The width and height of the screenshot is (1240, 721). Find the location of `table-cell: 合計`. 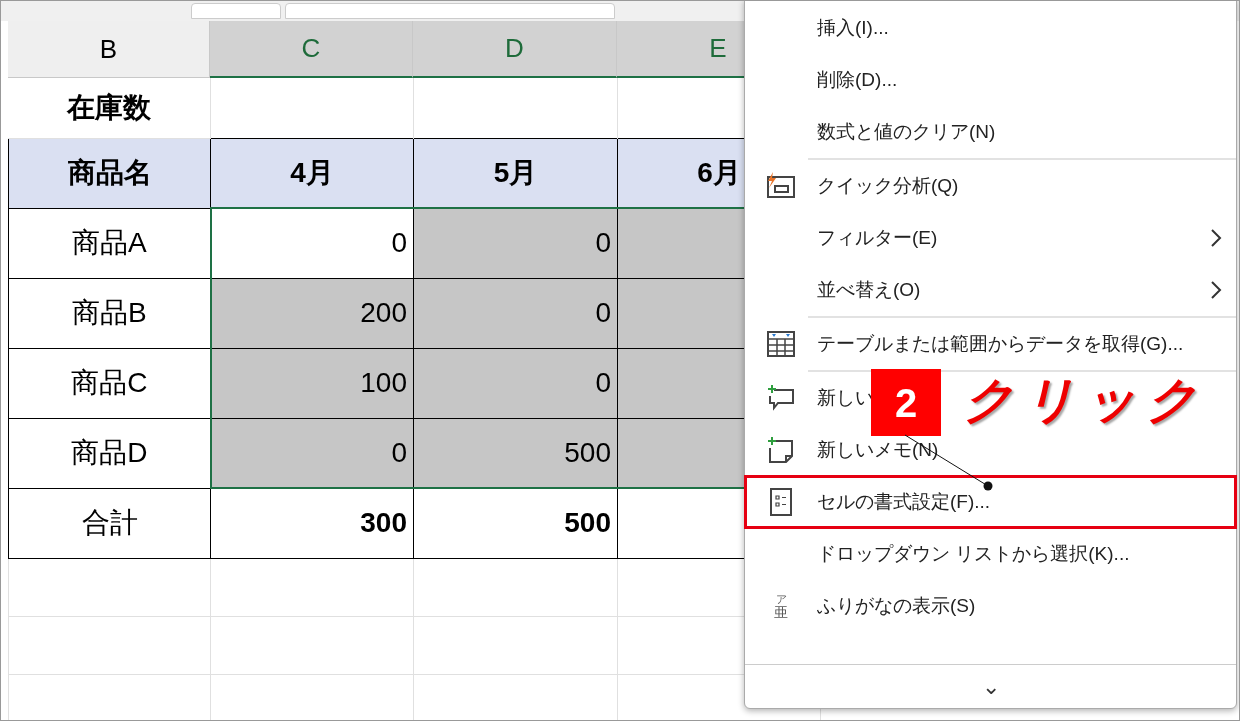

table-cell: 合計 is located at coordinates (109, 523).